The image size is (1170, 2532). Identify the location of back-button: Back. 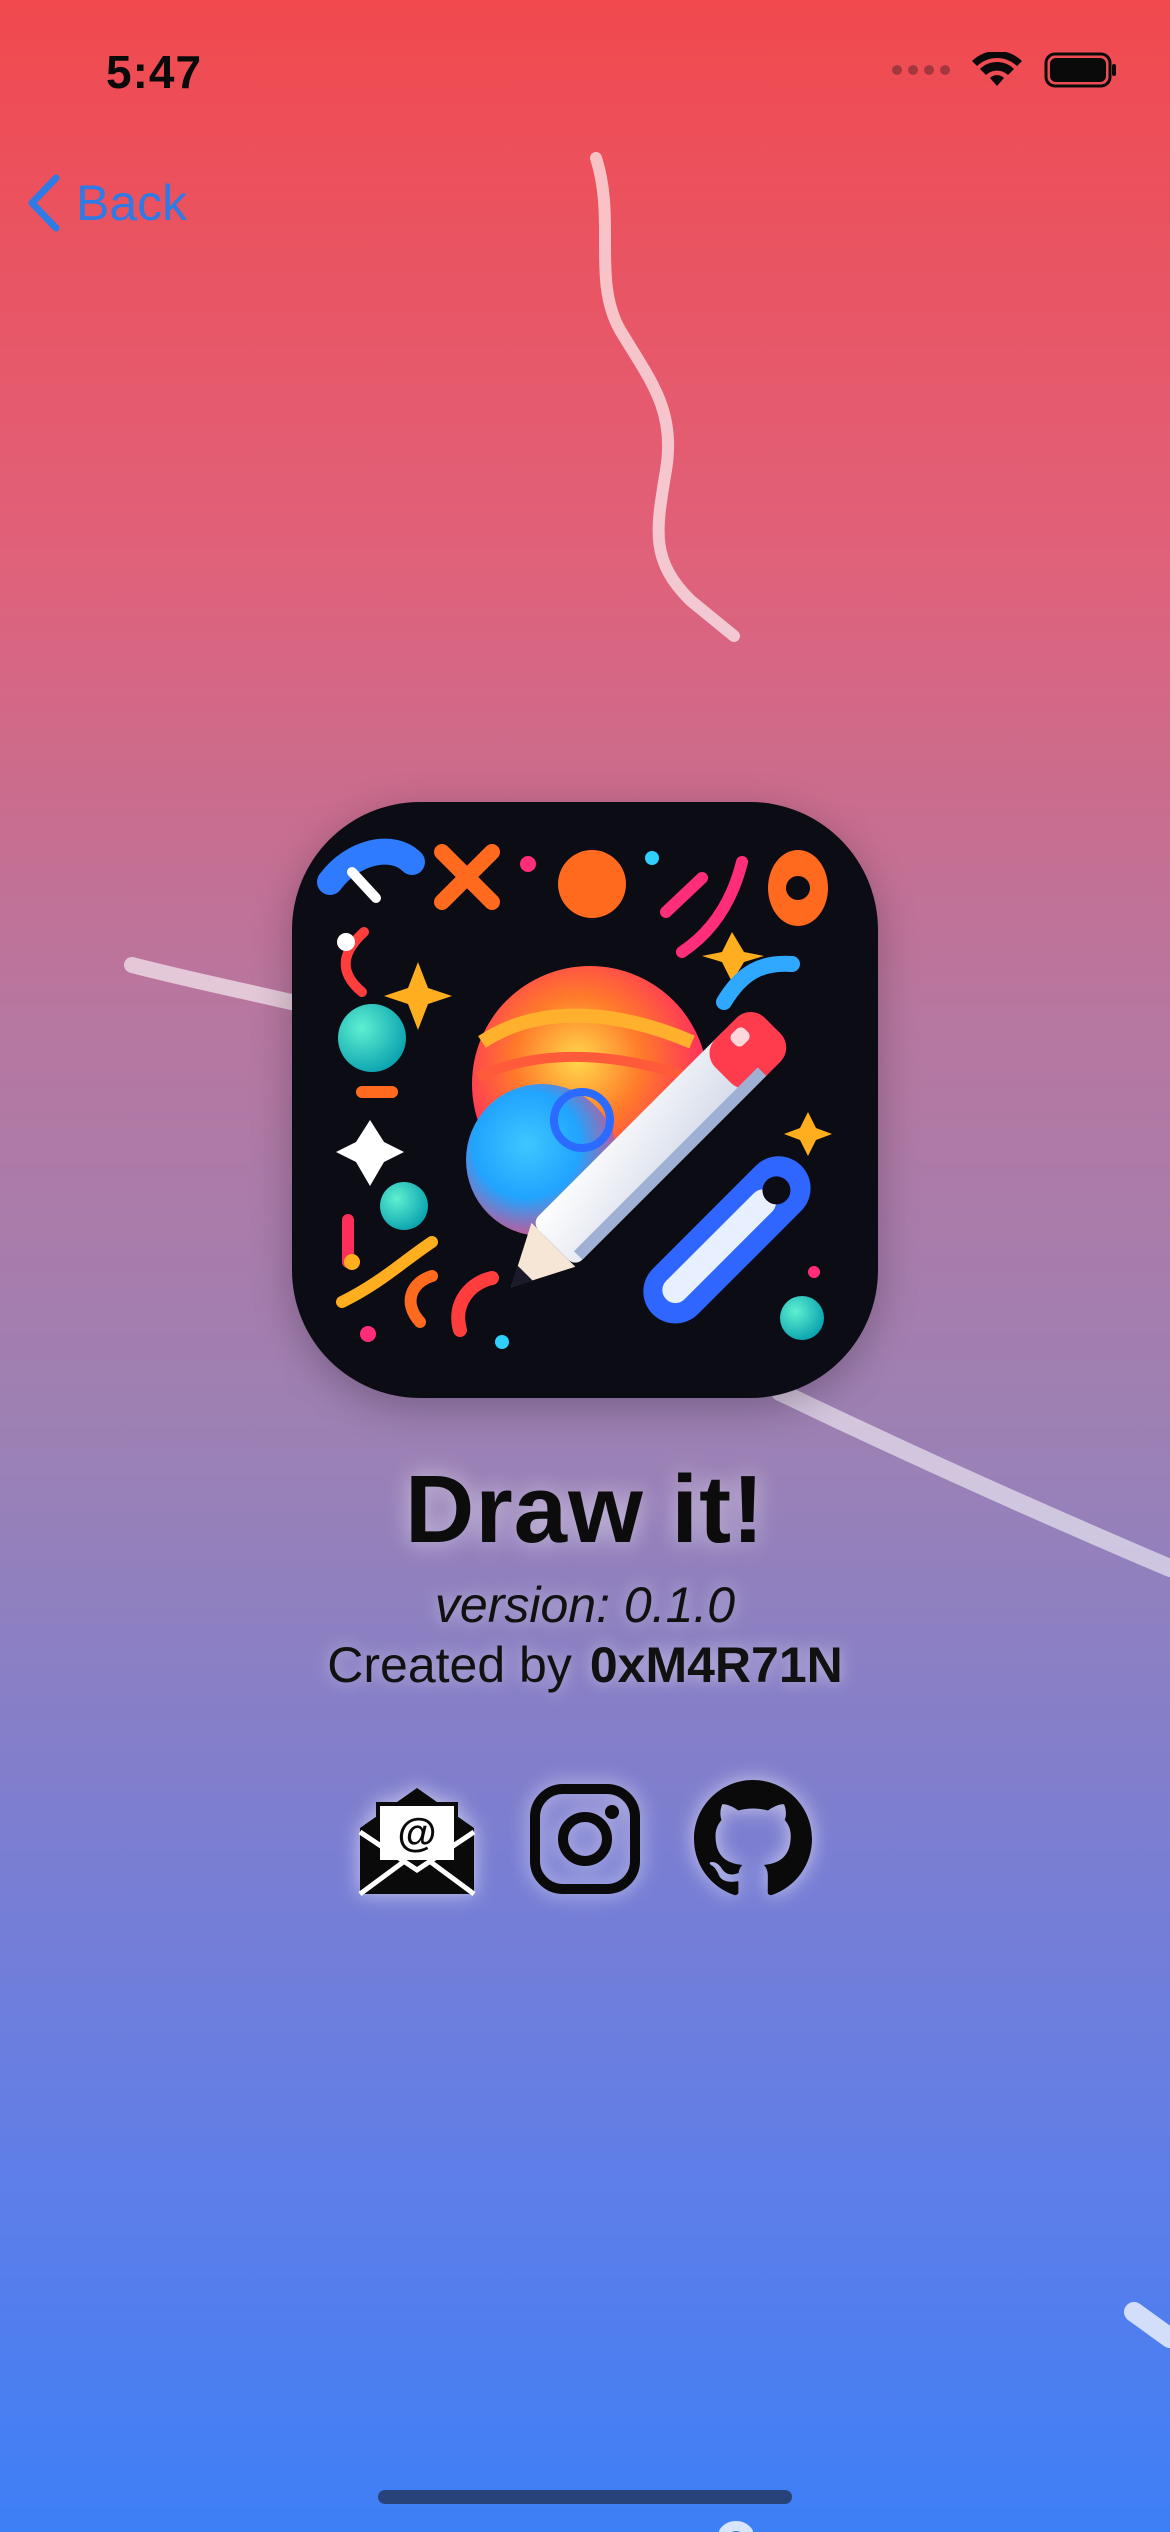
(105, 203).